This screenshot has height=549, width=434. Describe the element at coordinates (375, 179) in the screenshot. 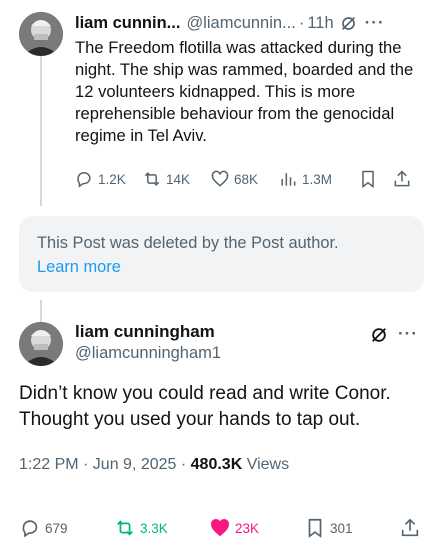

I see `bookmark-button` at that location.